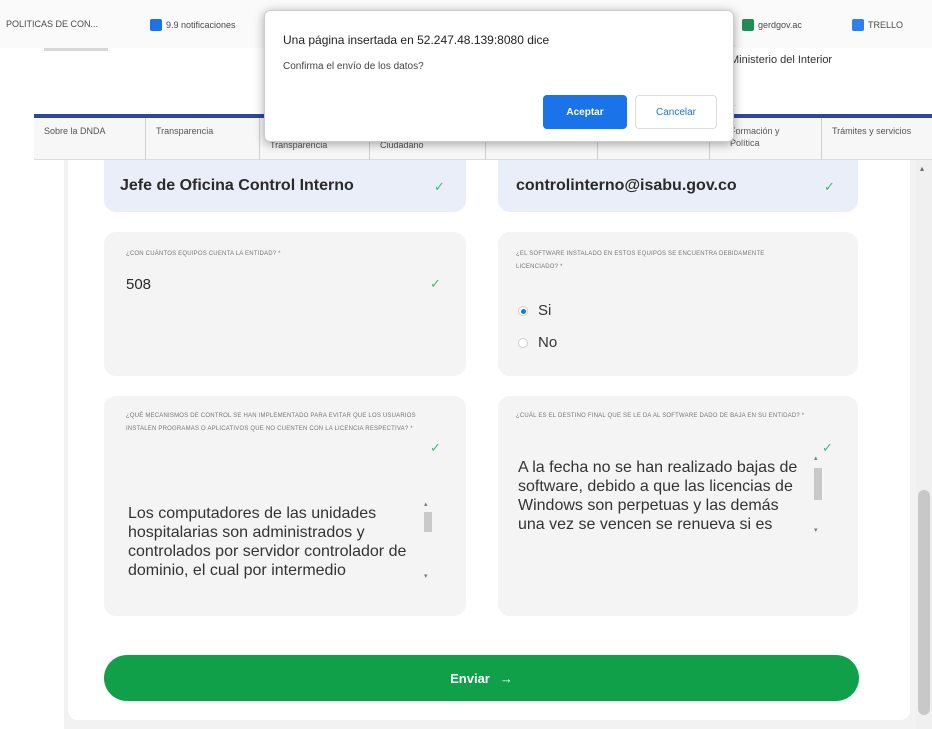 The image size is (932, 729). I want to click on radio-label-si: Si, so click(545, 310).